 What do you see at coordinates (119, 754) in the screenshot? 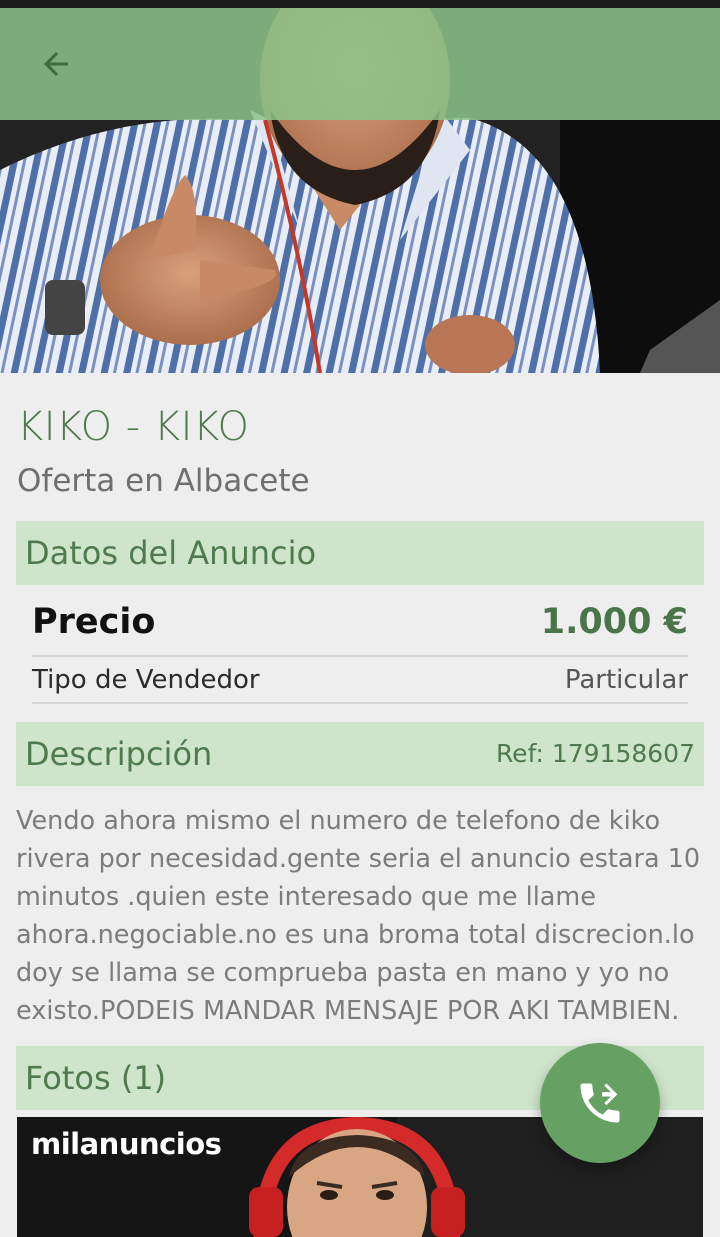
I see `description-section-title: Descripción` at bounding box center [119, 754].